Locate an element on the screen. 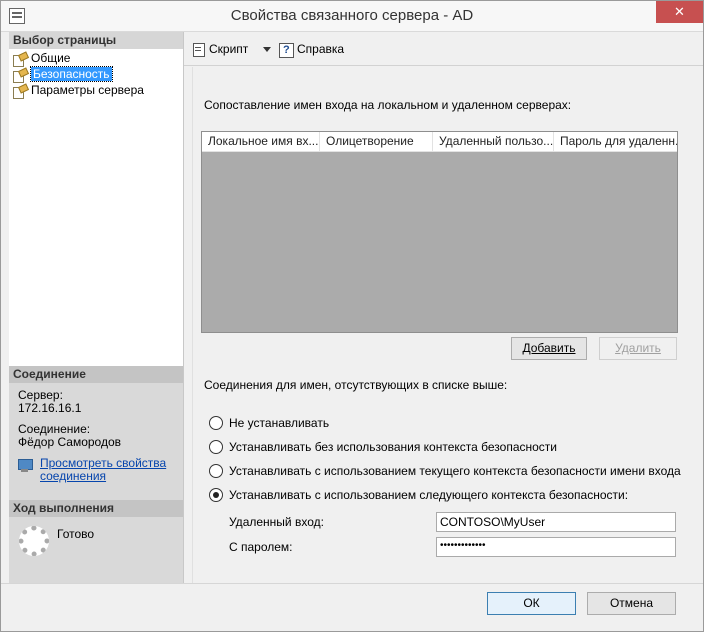  view-connection-properties-link: Просмотреть свойства соединения is located at coordinates (103, 469).